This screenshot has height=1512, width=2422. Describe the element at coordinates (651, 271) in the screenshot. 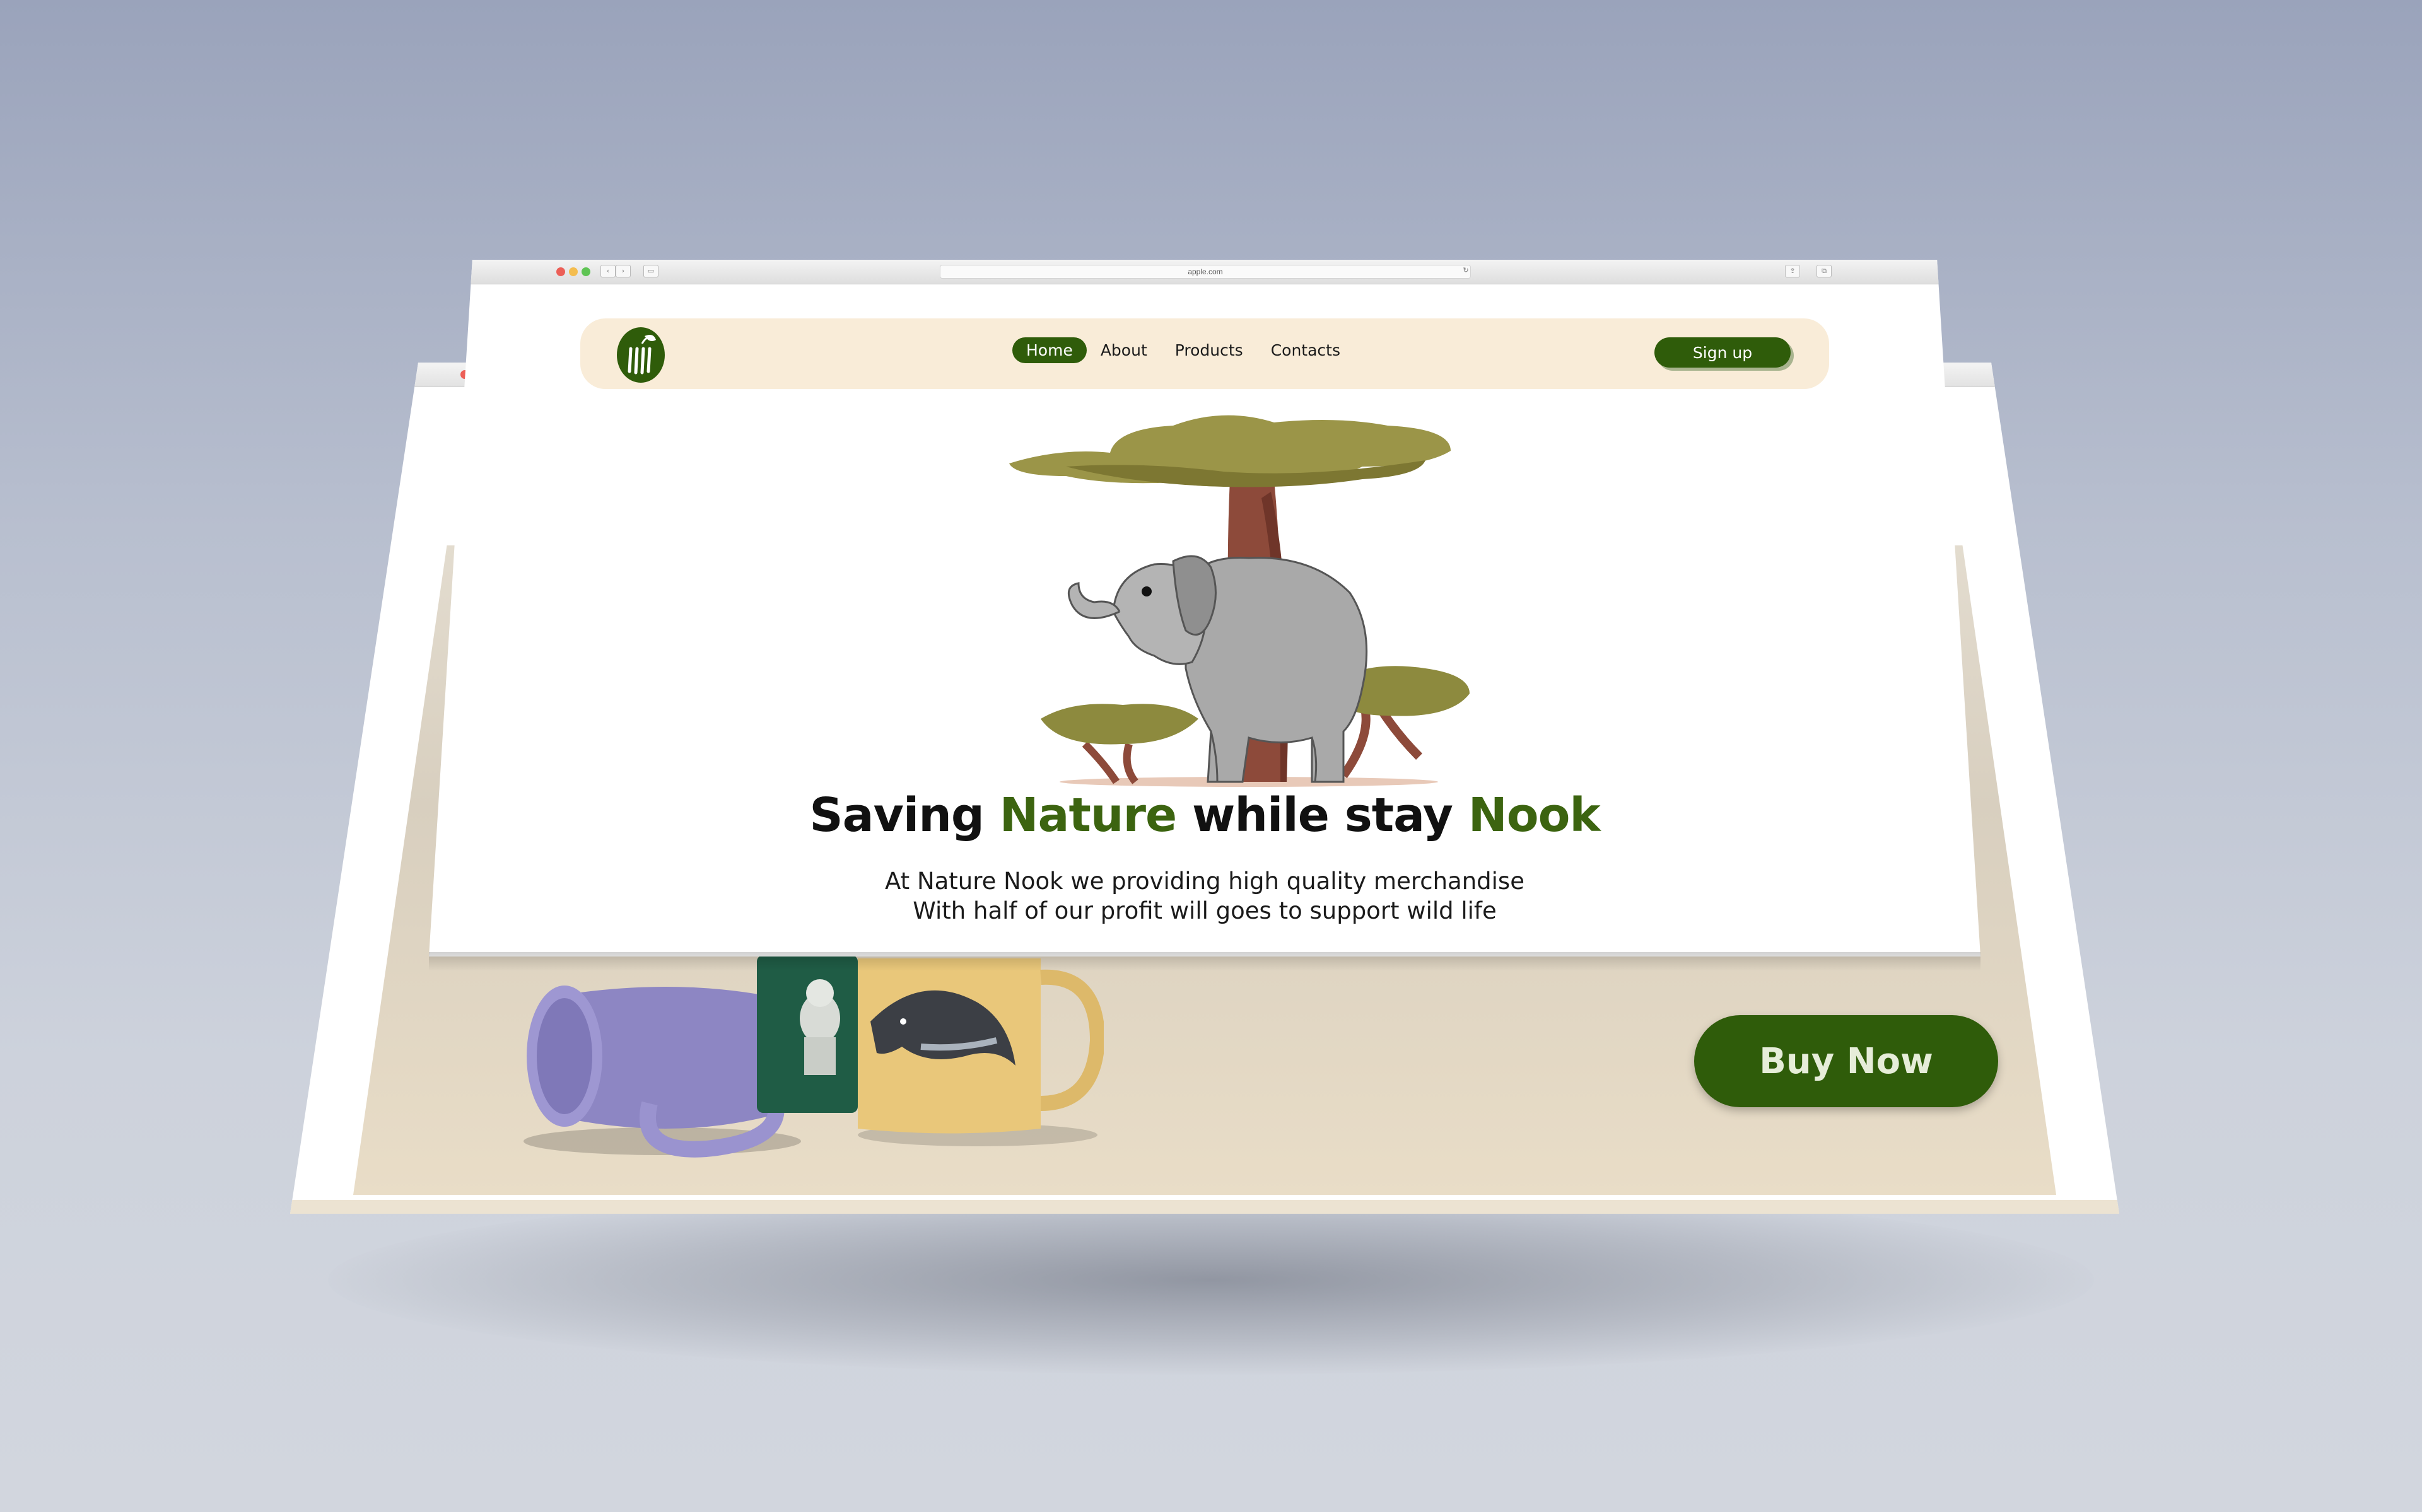

I see `sidebar-icon: ▭` at that location.